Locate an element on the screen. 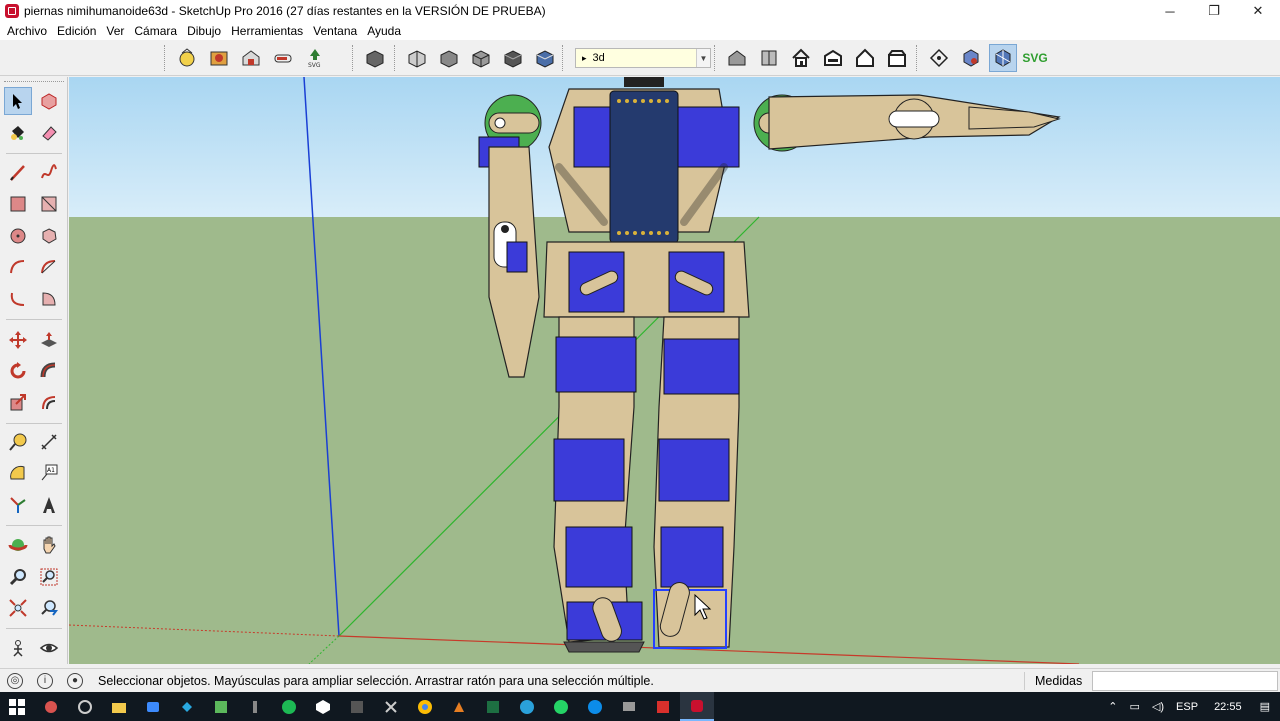 This screenshot has height=721, width=1280. select-tool-icon is located at coordinates (18, 101).